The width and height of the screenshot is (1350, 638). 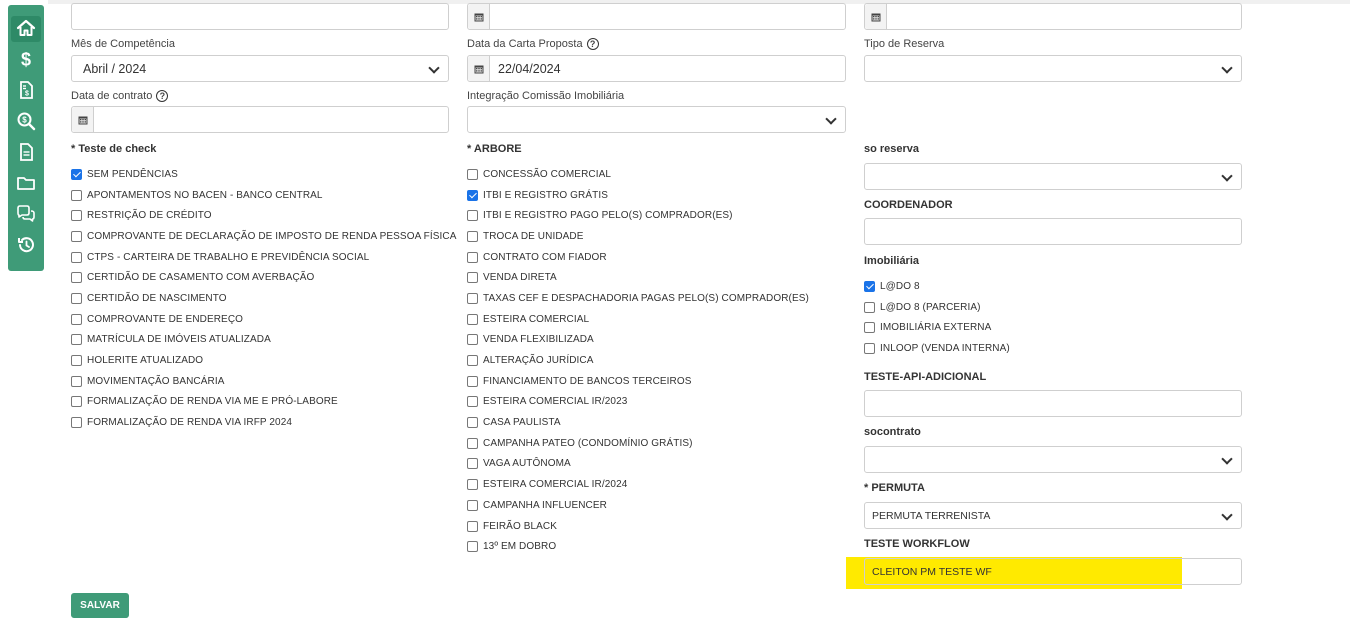 I want to click on checkbox-item: COMPROVANTE DE ENDEREÇO, so click(x=264, y=319).